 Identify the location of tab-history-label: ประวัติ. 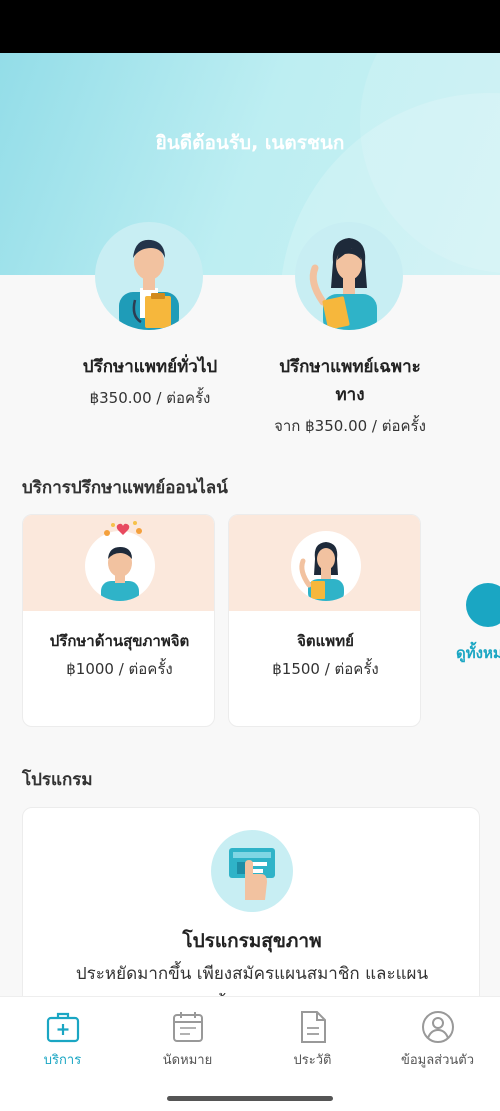
(312, 1060).